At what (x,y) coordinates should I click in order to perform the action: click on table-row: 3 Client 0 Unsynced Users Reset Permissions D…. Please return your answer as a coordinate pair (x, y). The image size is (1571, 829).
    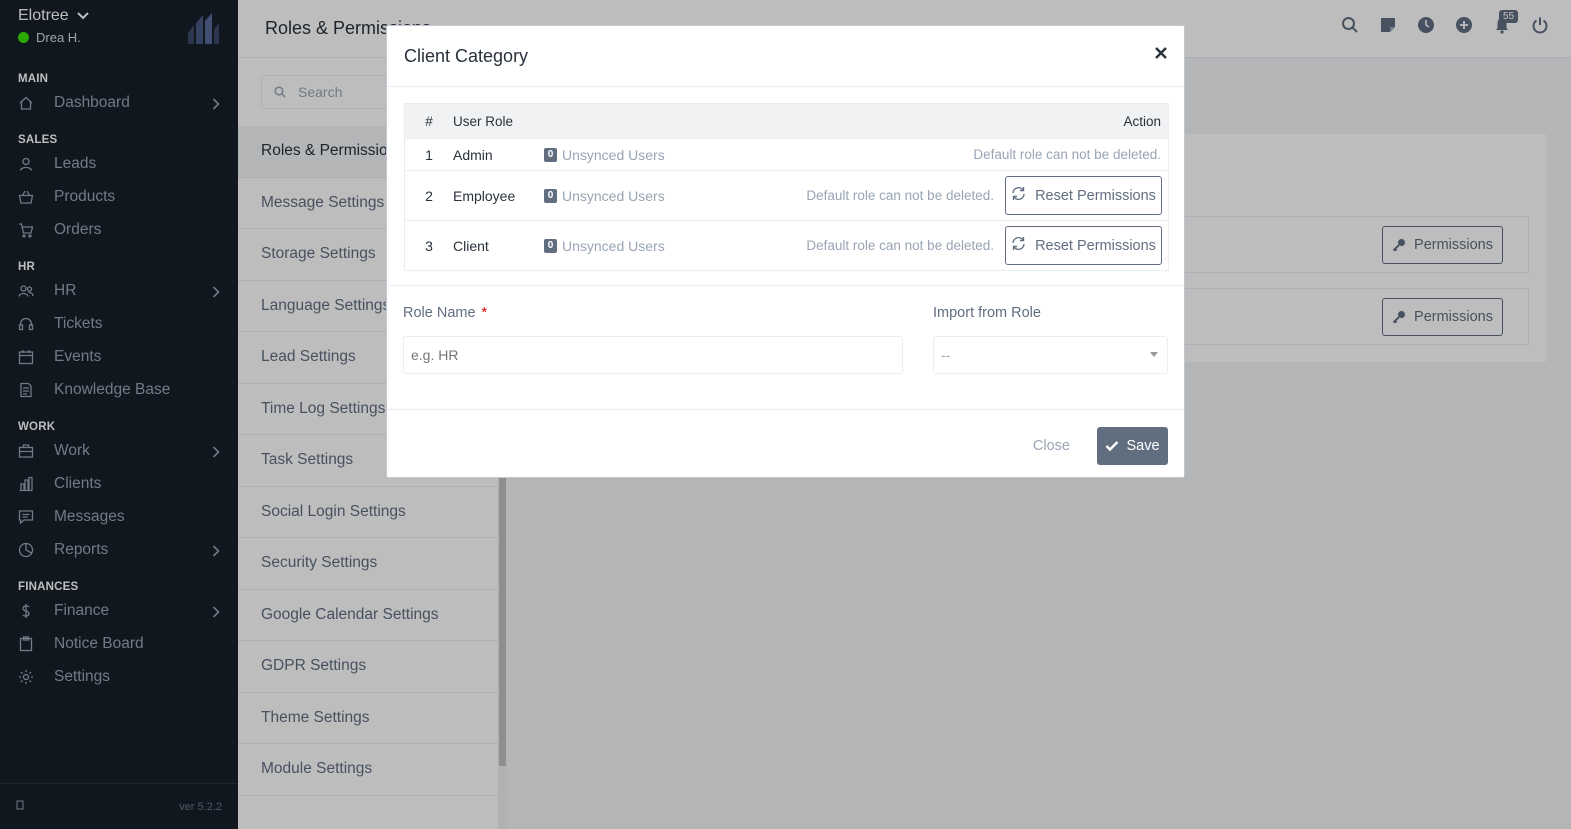
    Looking at the image, I should click on (786, 245).